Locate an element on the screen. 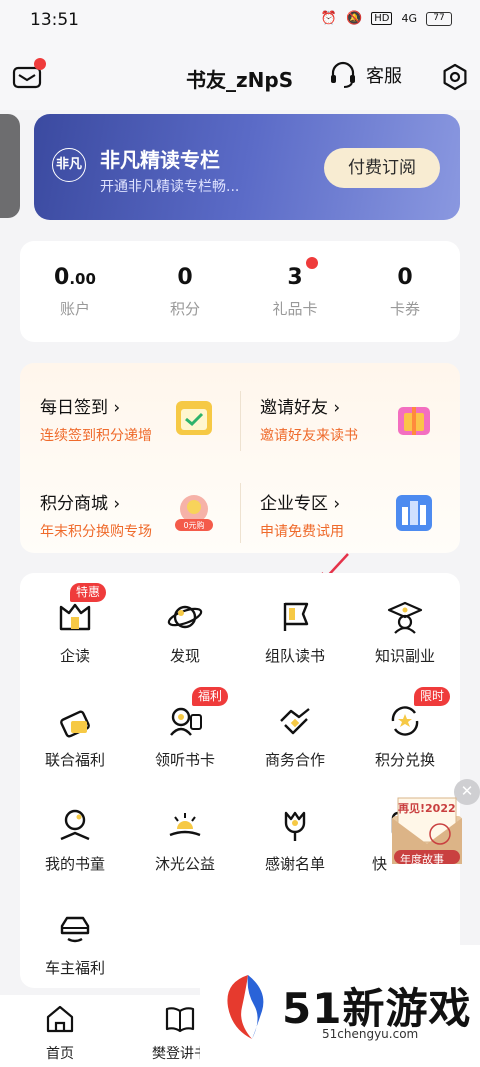 Image resolution: width=480 pixels, height=1067 pixels. header: 书友_zNpS 客服 is located at coordinates (240, 77).